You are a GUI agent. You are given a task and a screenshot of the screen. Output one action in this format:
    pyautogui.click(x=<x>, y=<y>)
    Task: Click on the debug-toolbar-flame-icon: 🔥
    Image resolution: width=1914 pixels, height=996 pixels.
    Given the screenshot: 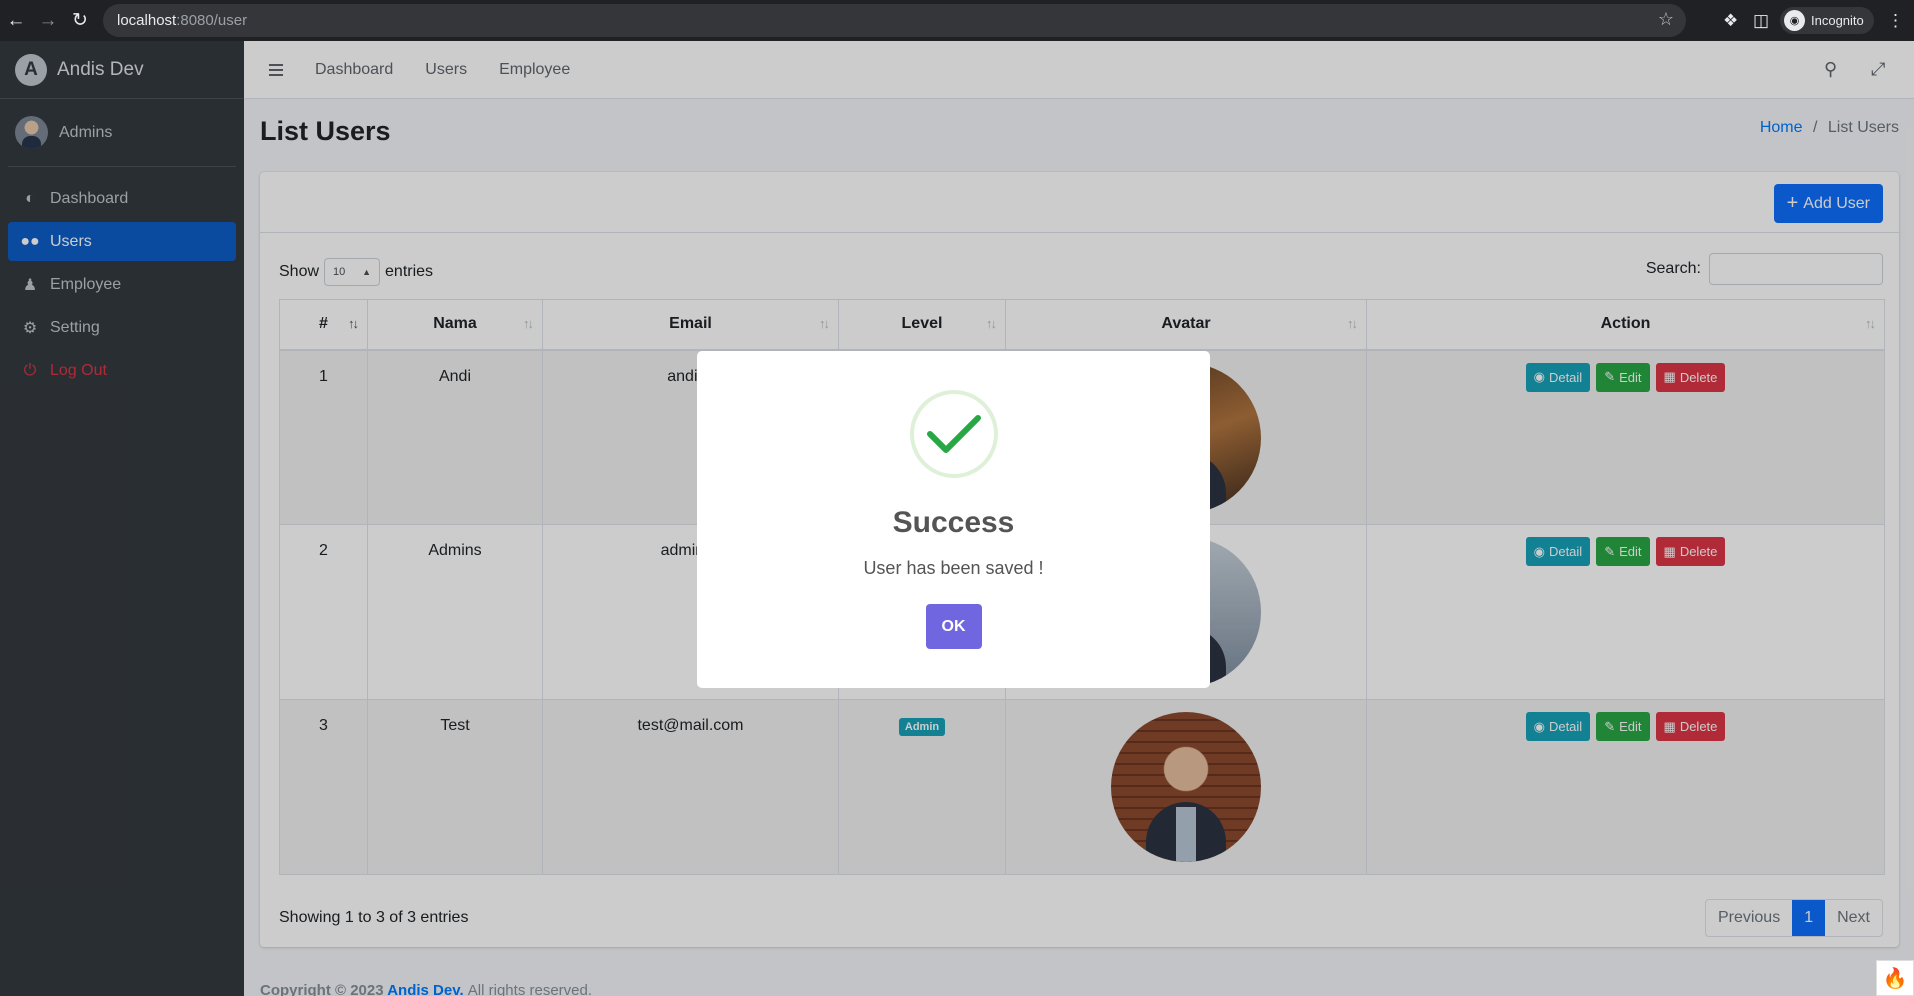 What is the action you would take?
    pyautogui.click(x=1895, y=978)
    